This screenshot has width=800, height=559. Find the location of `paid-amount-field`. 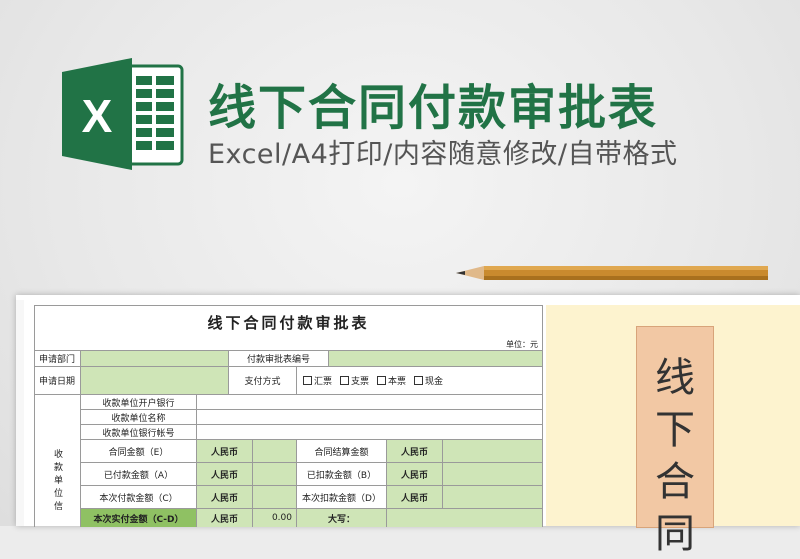

paid-amount-field is located at coordinates (275, 474).